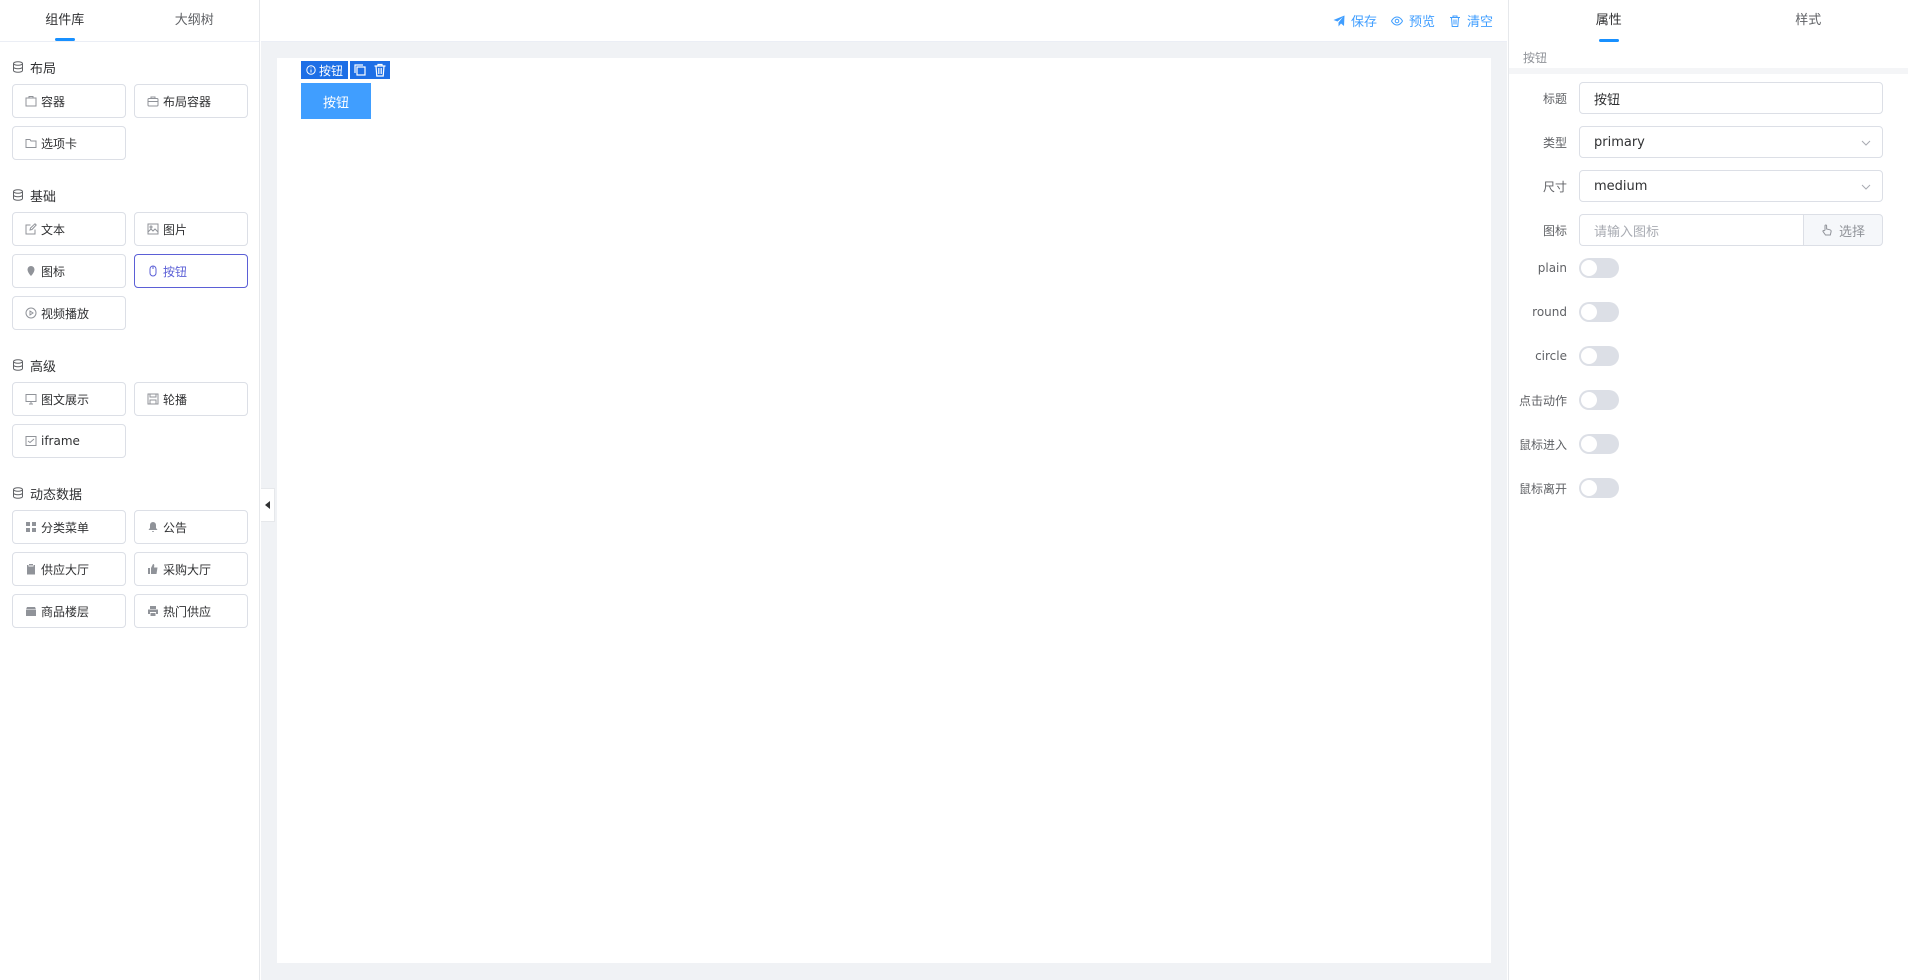 The height and width of the screenshot is (980, 1908). What do you see at coordinates (69, 569) in the screenshot?
I see `component-supply-hall: 供应大厅` at bounding box center [69, 569].